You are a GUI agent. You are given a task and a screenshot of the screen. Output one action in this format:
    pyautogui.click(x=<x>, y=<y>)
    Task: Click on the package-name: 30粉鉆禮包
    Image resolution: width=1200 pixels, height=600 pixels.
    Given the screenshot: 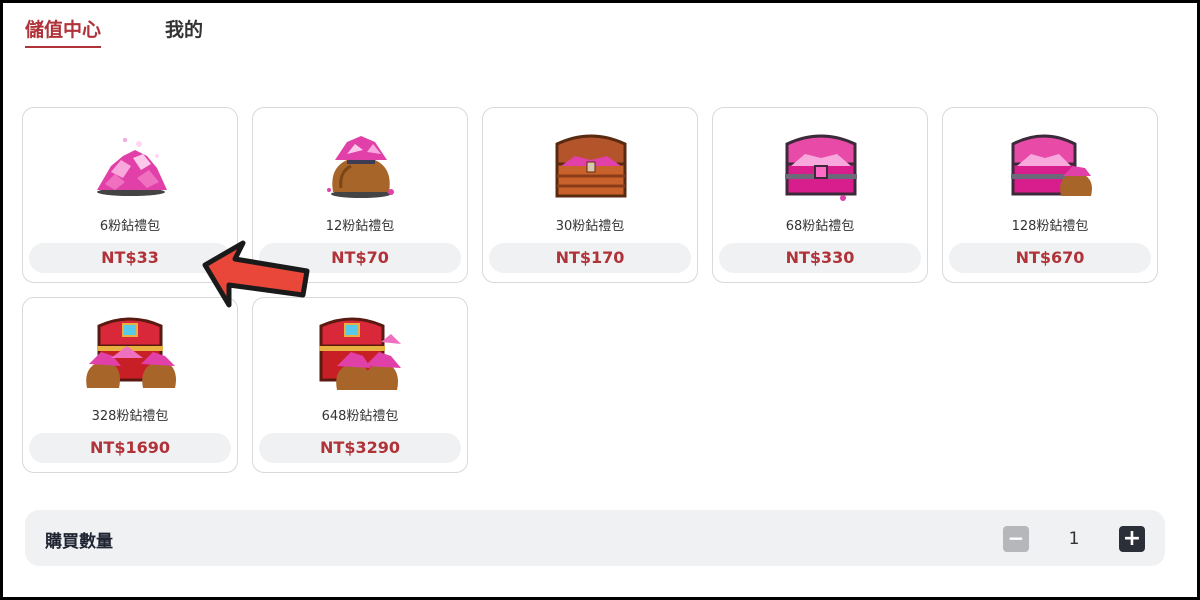 What is the action you would take?
    pyautogui.click(x=590, y=226)
    